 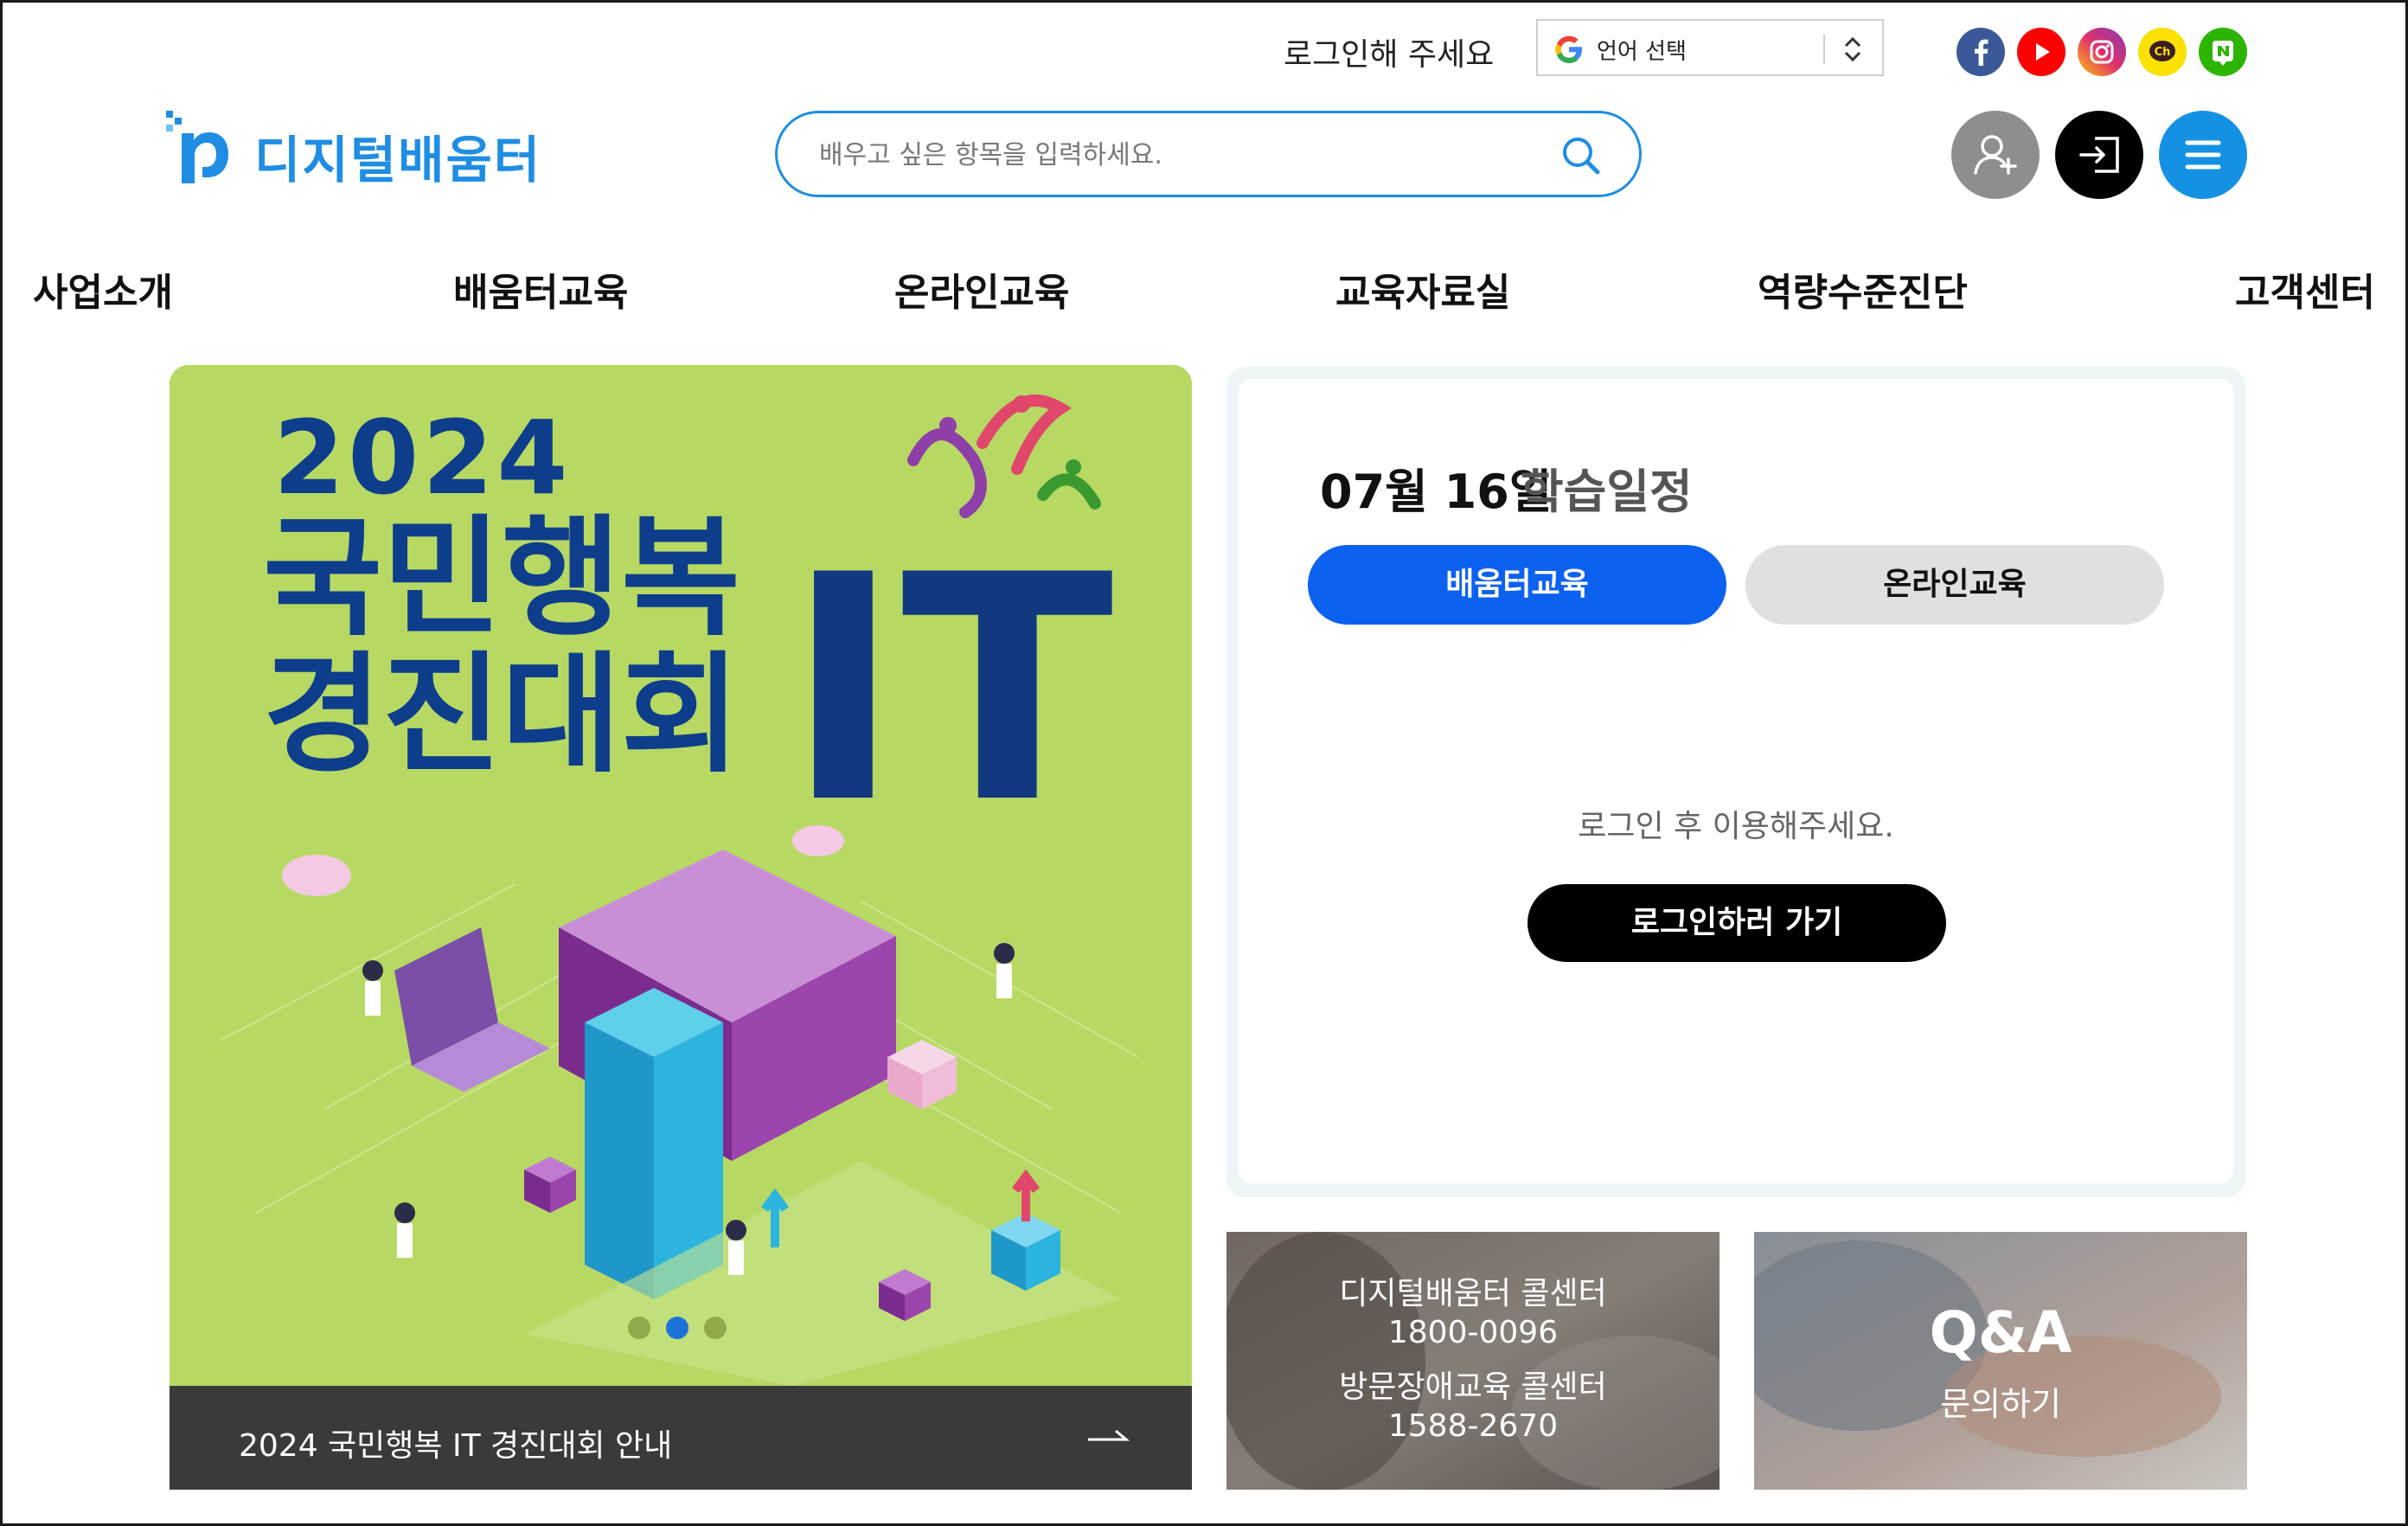 I want to click on banner-headline-line1: 국민행복, so click(x=501, y=578).